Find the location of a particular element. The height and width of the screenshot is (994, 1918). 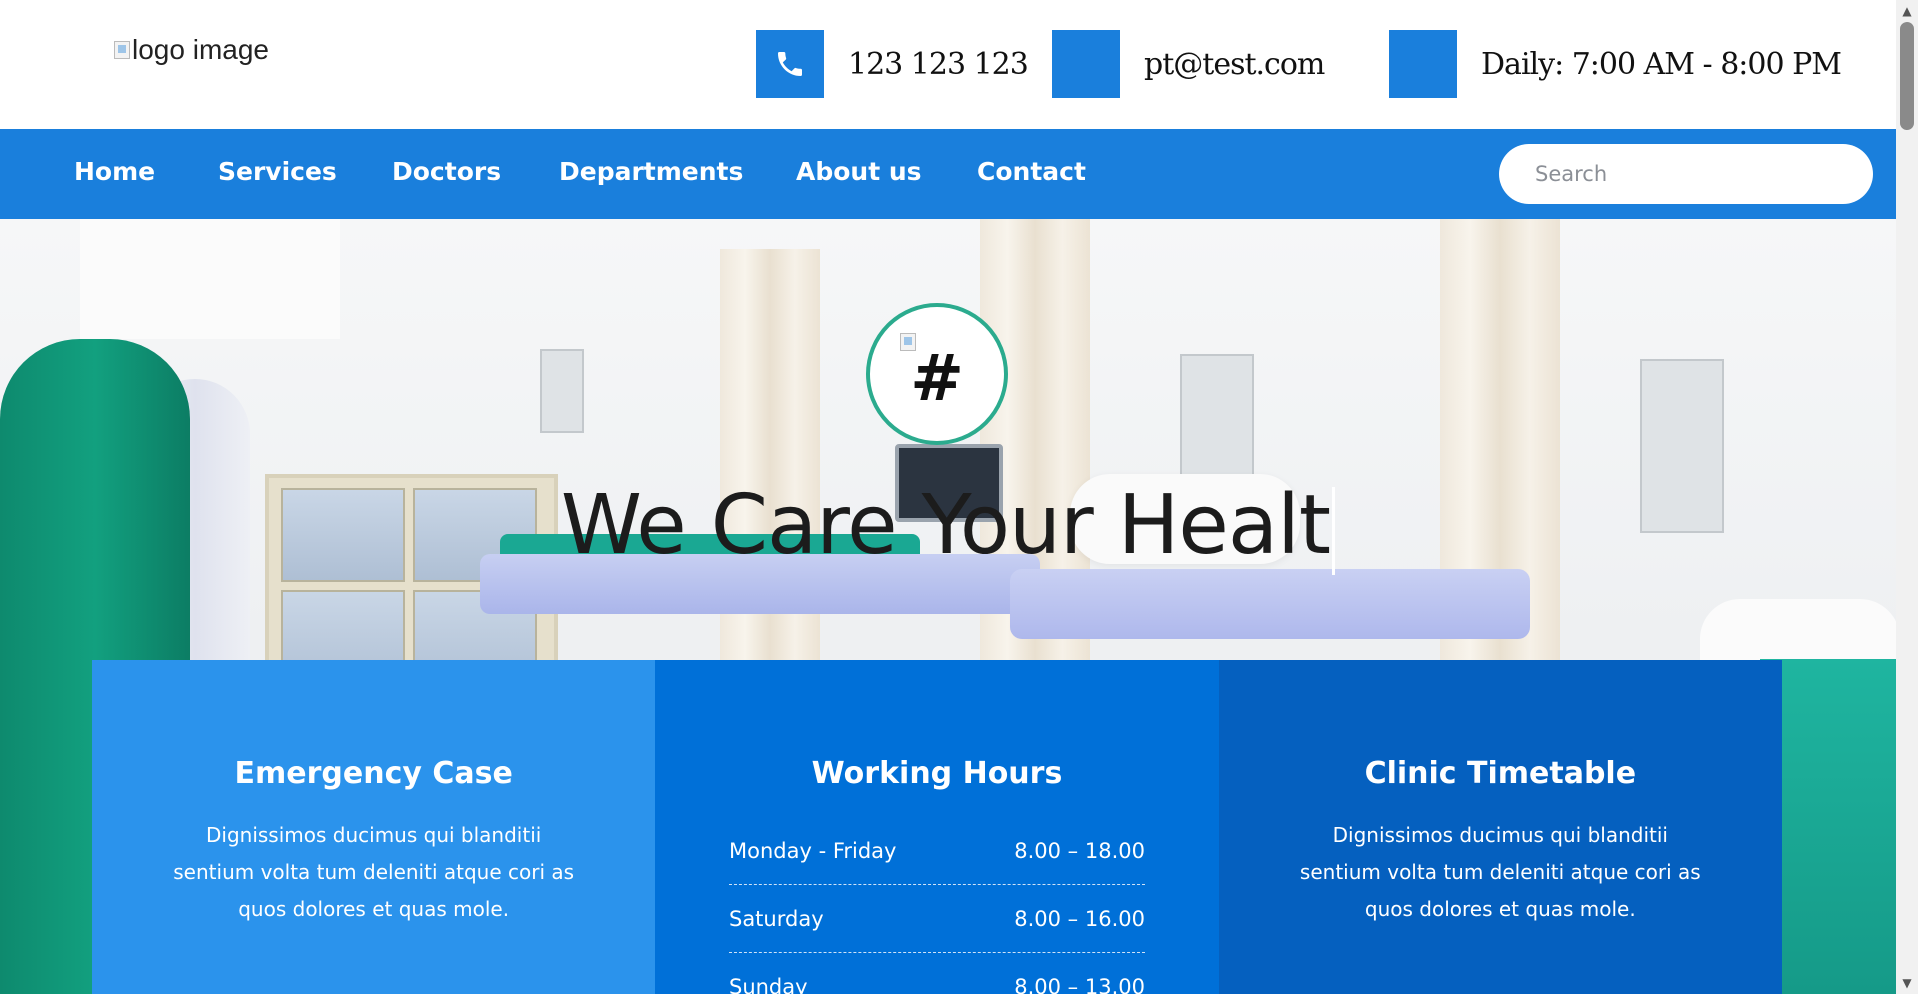

hours-day: Saturday is located at coordinates (776, 918).